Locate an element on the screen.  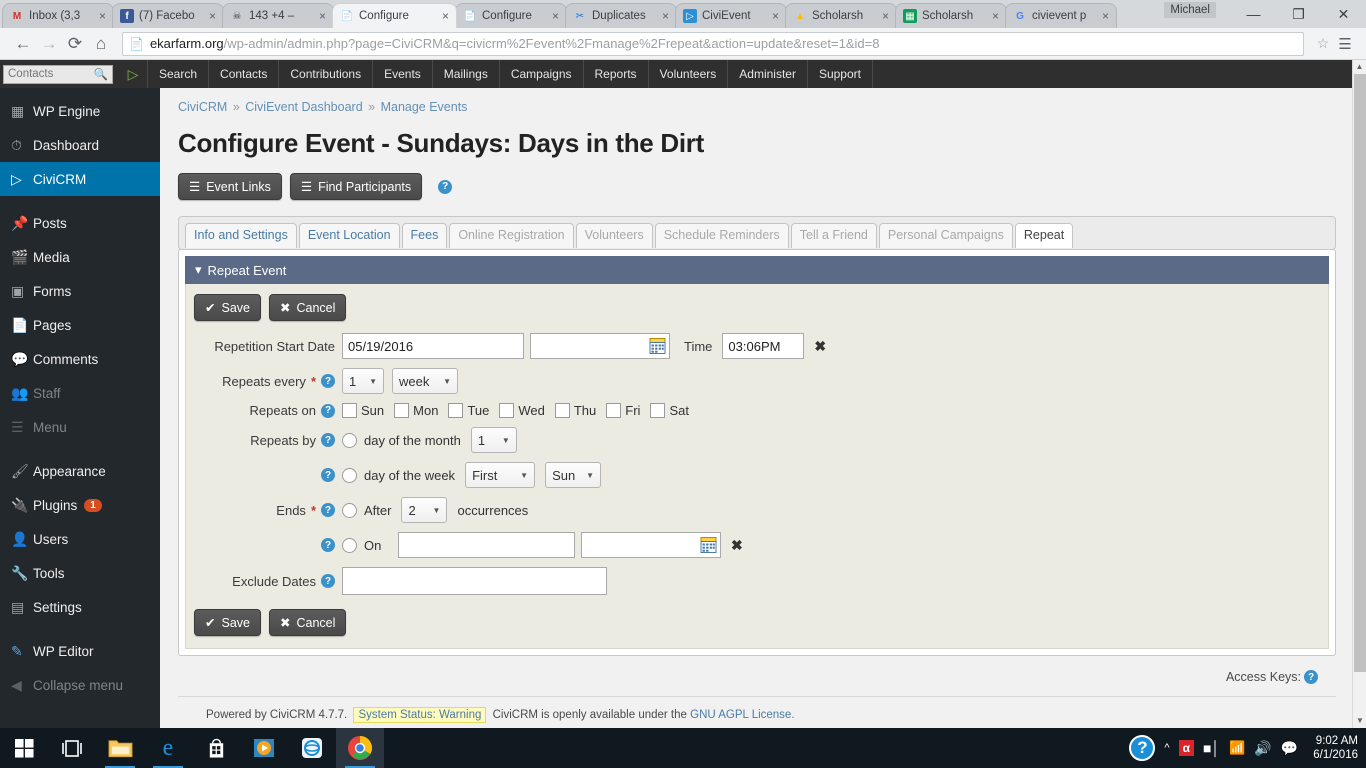
tab-info-and-settings: Info and Settings is located at coordinates (241, 235).